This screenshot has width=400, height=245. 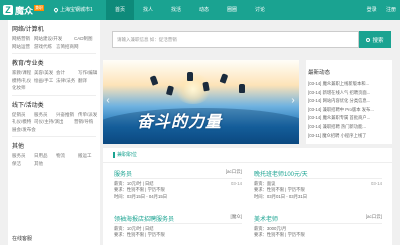 What do you see at coordinates (67, 115) in the screenshot?
I see `category-link: 兴奋推销` at bounding box center [67, 115].